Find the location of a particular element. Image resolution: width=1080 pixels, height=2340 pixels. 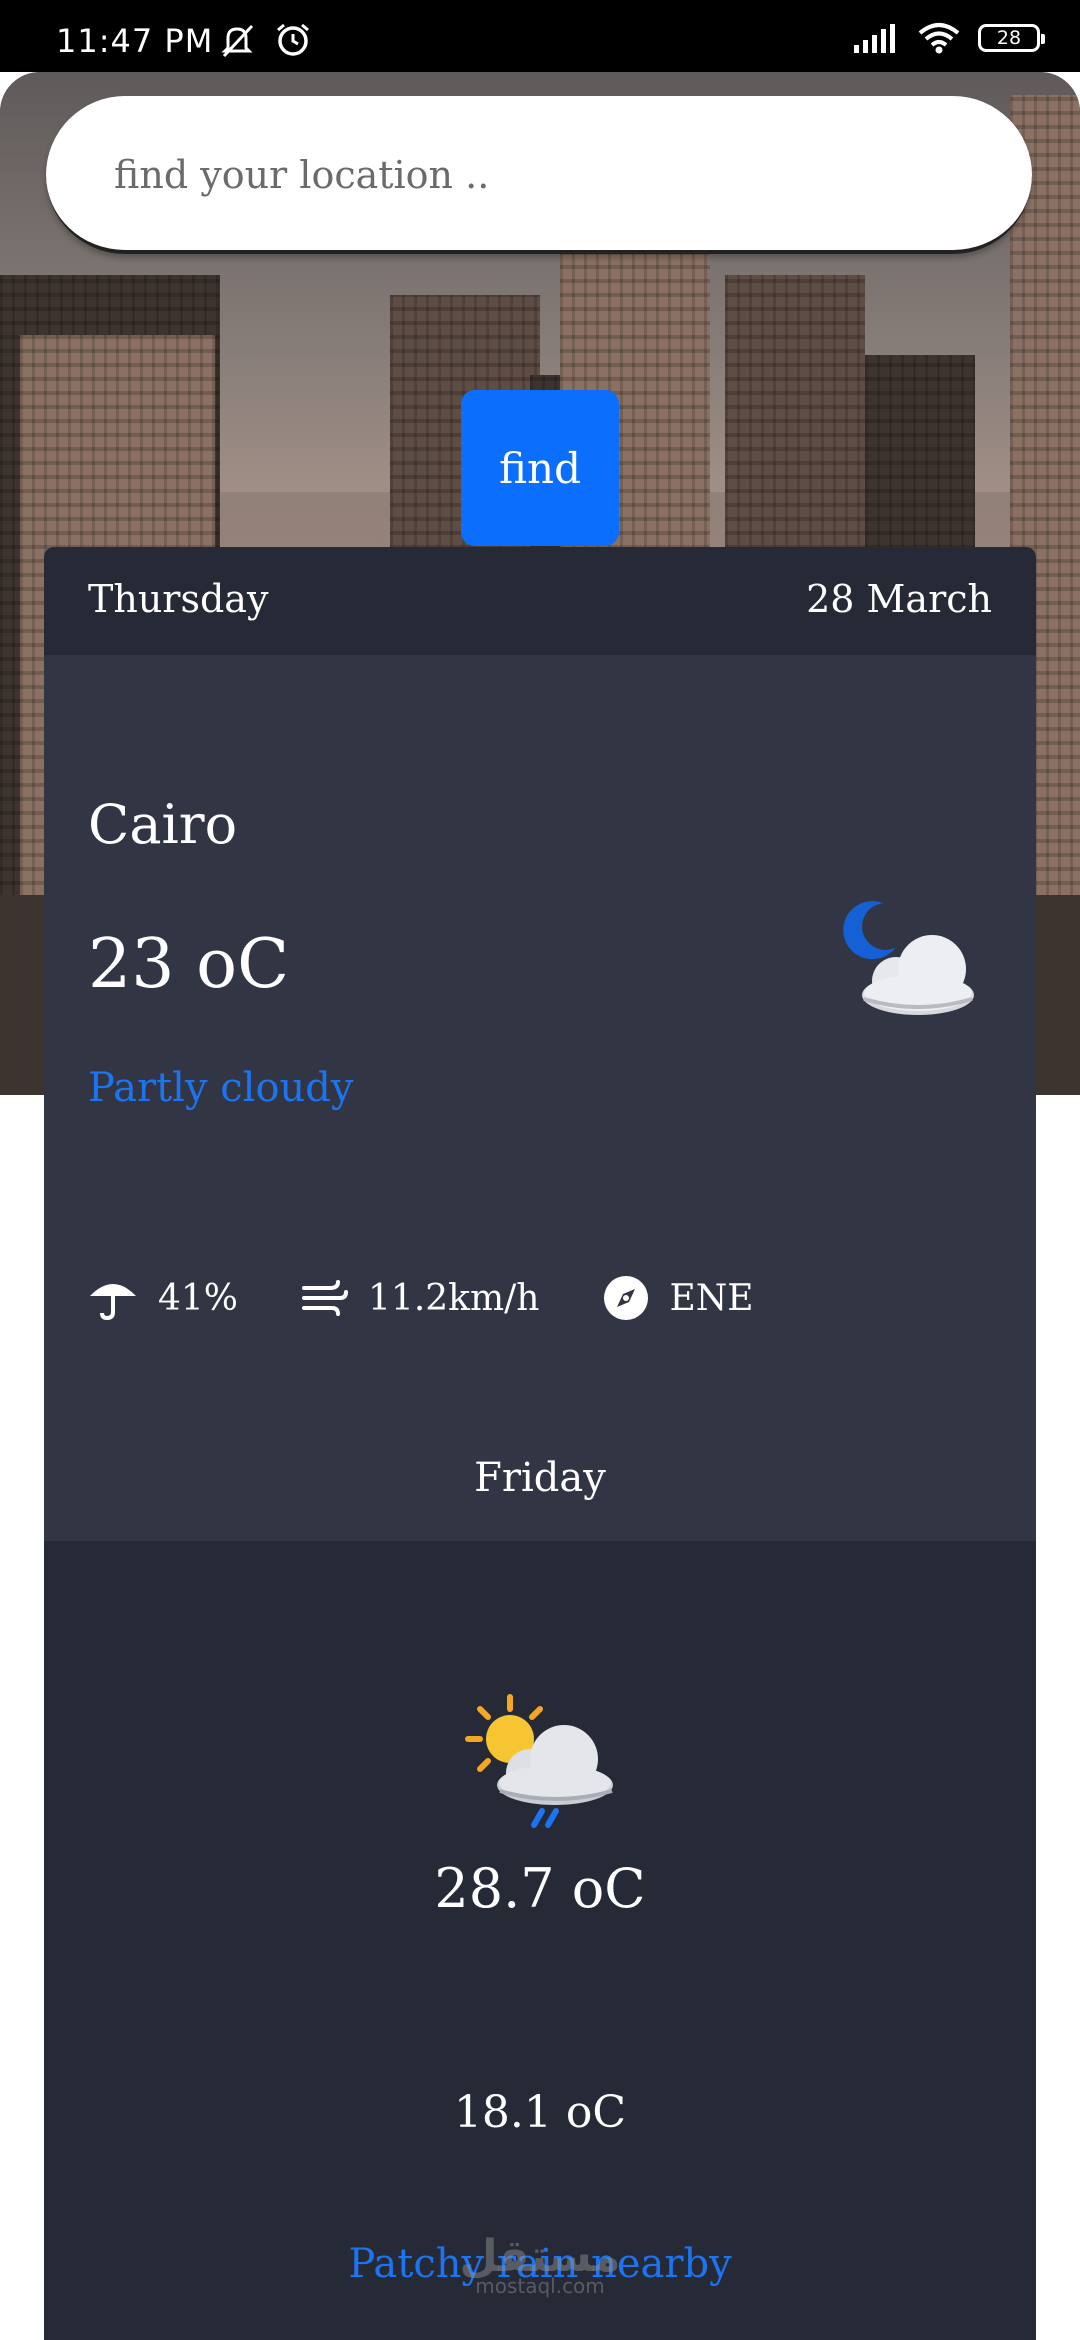

status-right-icons: 28 is located at coordinates (948, 38).